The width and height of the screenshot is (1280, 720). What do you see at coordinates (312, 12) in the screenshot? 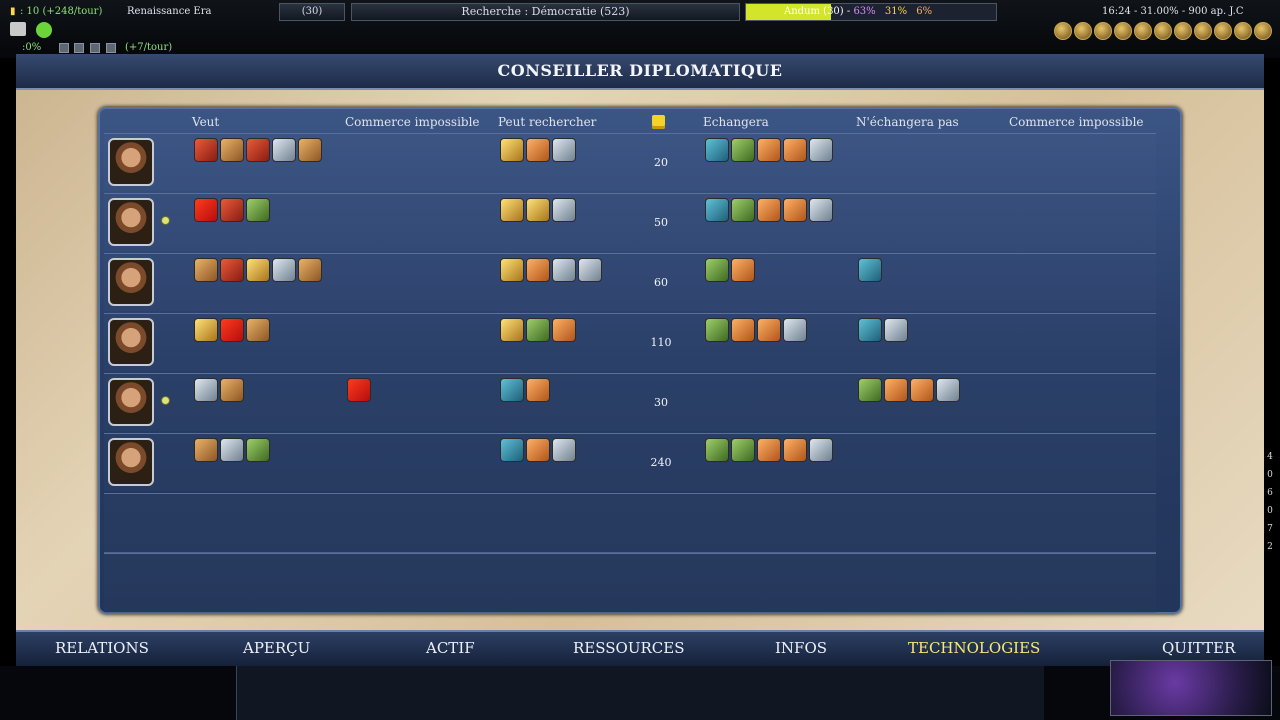
I see `population-box: (30)` at bounding box center [312, 12].